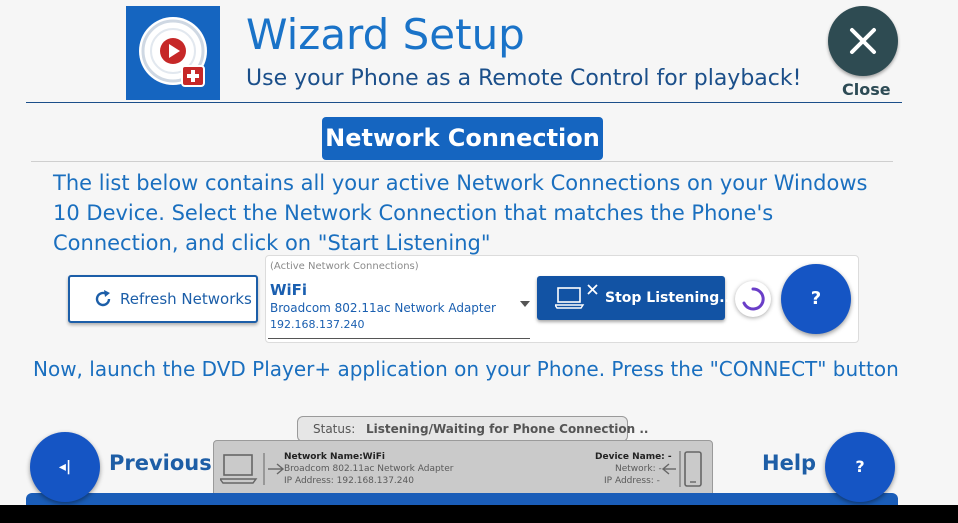 This screenshot has height=523, width=958. I want to click on previous-round-button: ◂|, so click(65, 467).